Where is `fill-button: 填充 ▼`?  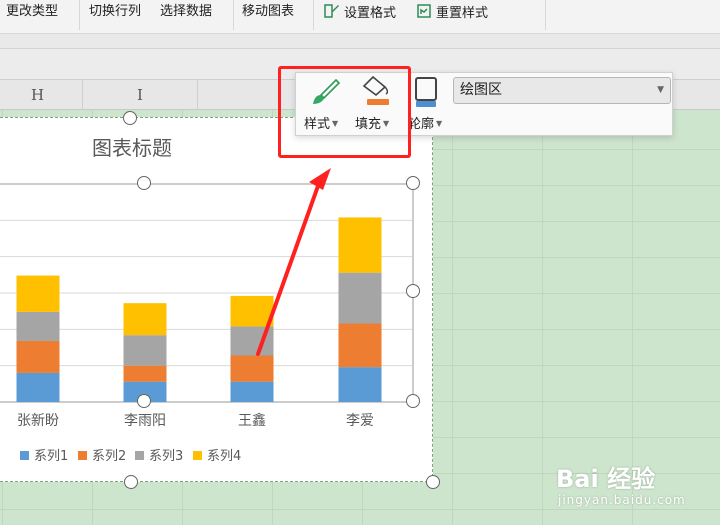
fill-button: 填充 ▼ is located at coordinates (378, 104).